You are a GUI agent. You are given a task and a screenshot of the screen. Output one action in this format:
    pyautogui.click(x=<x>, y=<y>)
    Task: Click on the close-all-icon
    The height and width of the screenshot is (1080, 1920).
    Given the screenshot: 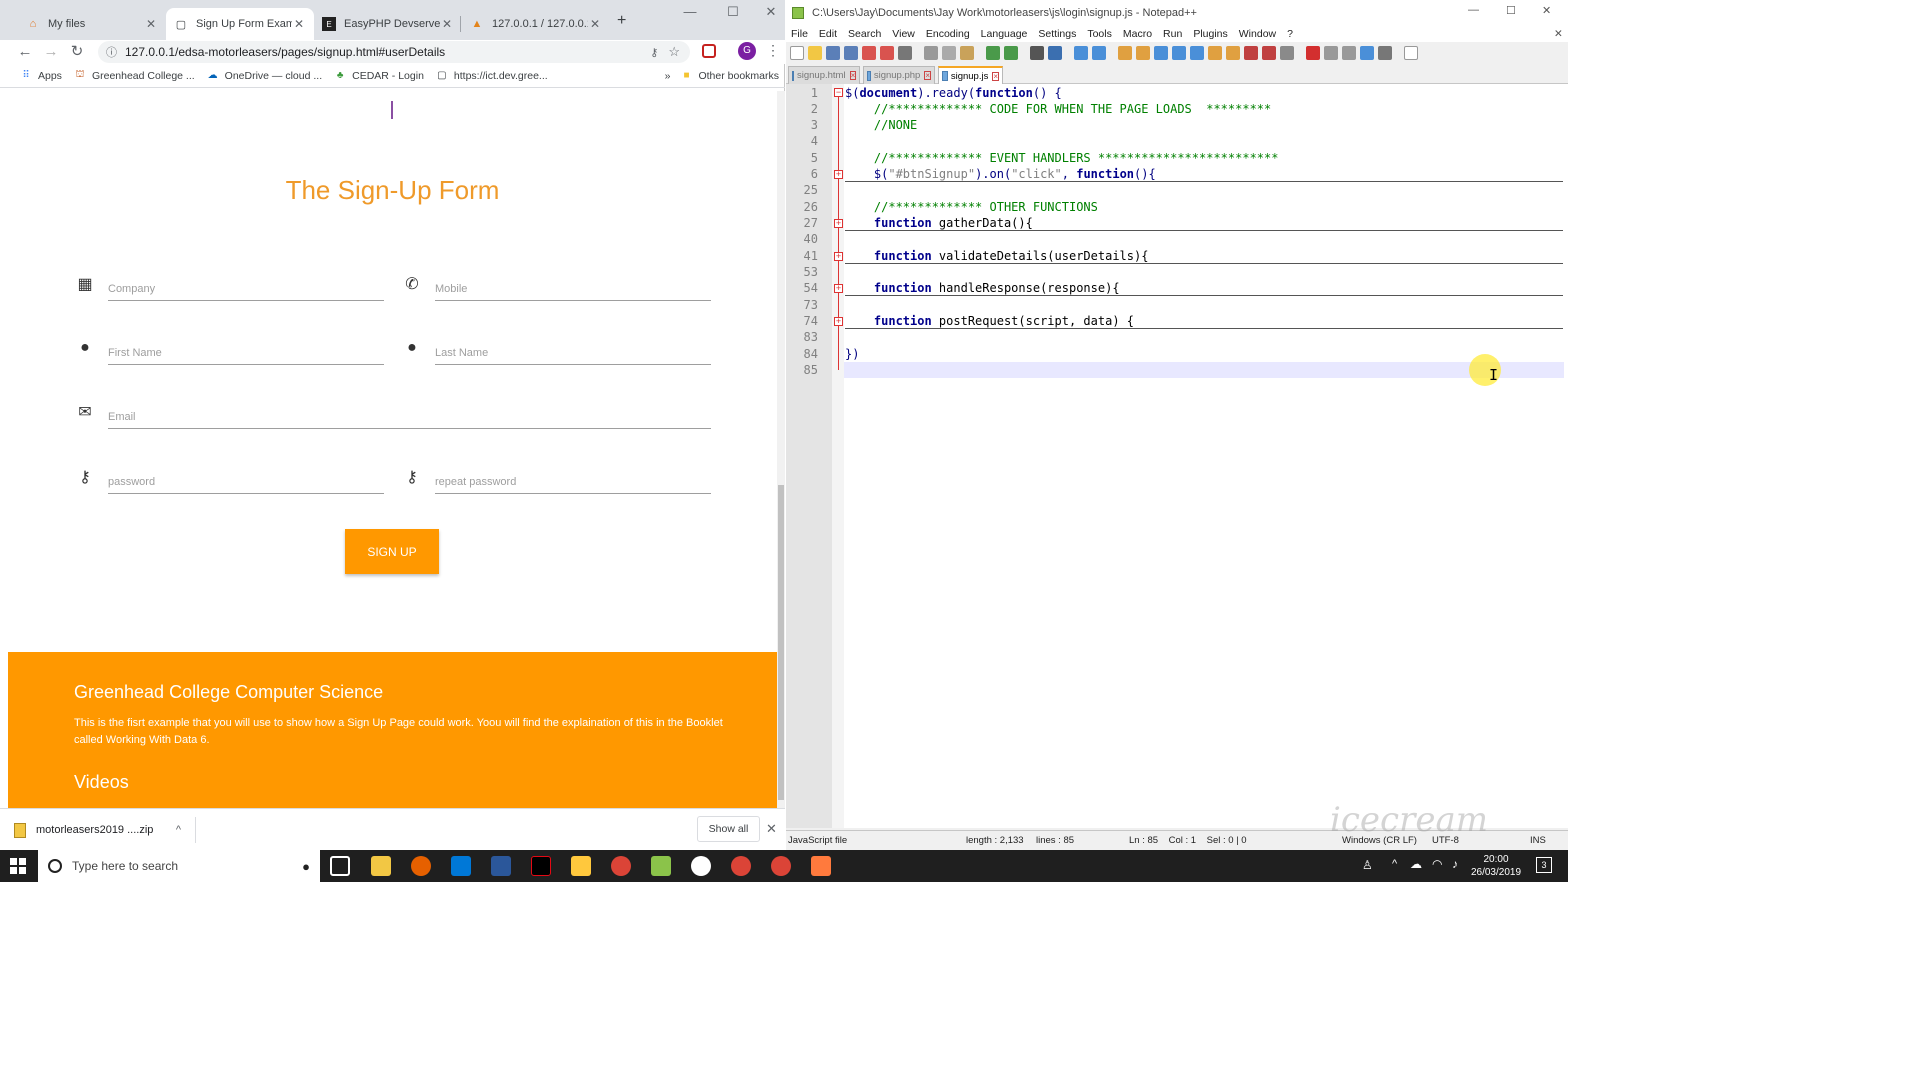 What is the action you would take?
    pyautogui.click(x=887, y=53)
    